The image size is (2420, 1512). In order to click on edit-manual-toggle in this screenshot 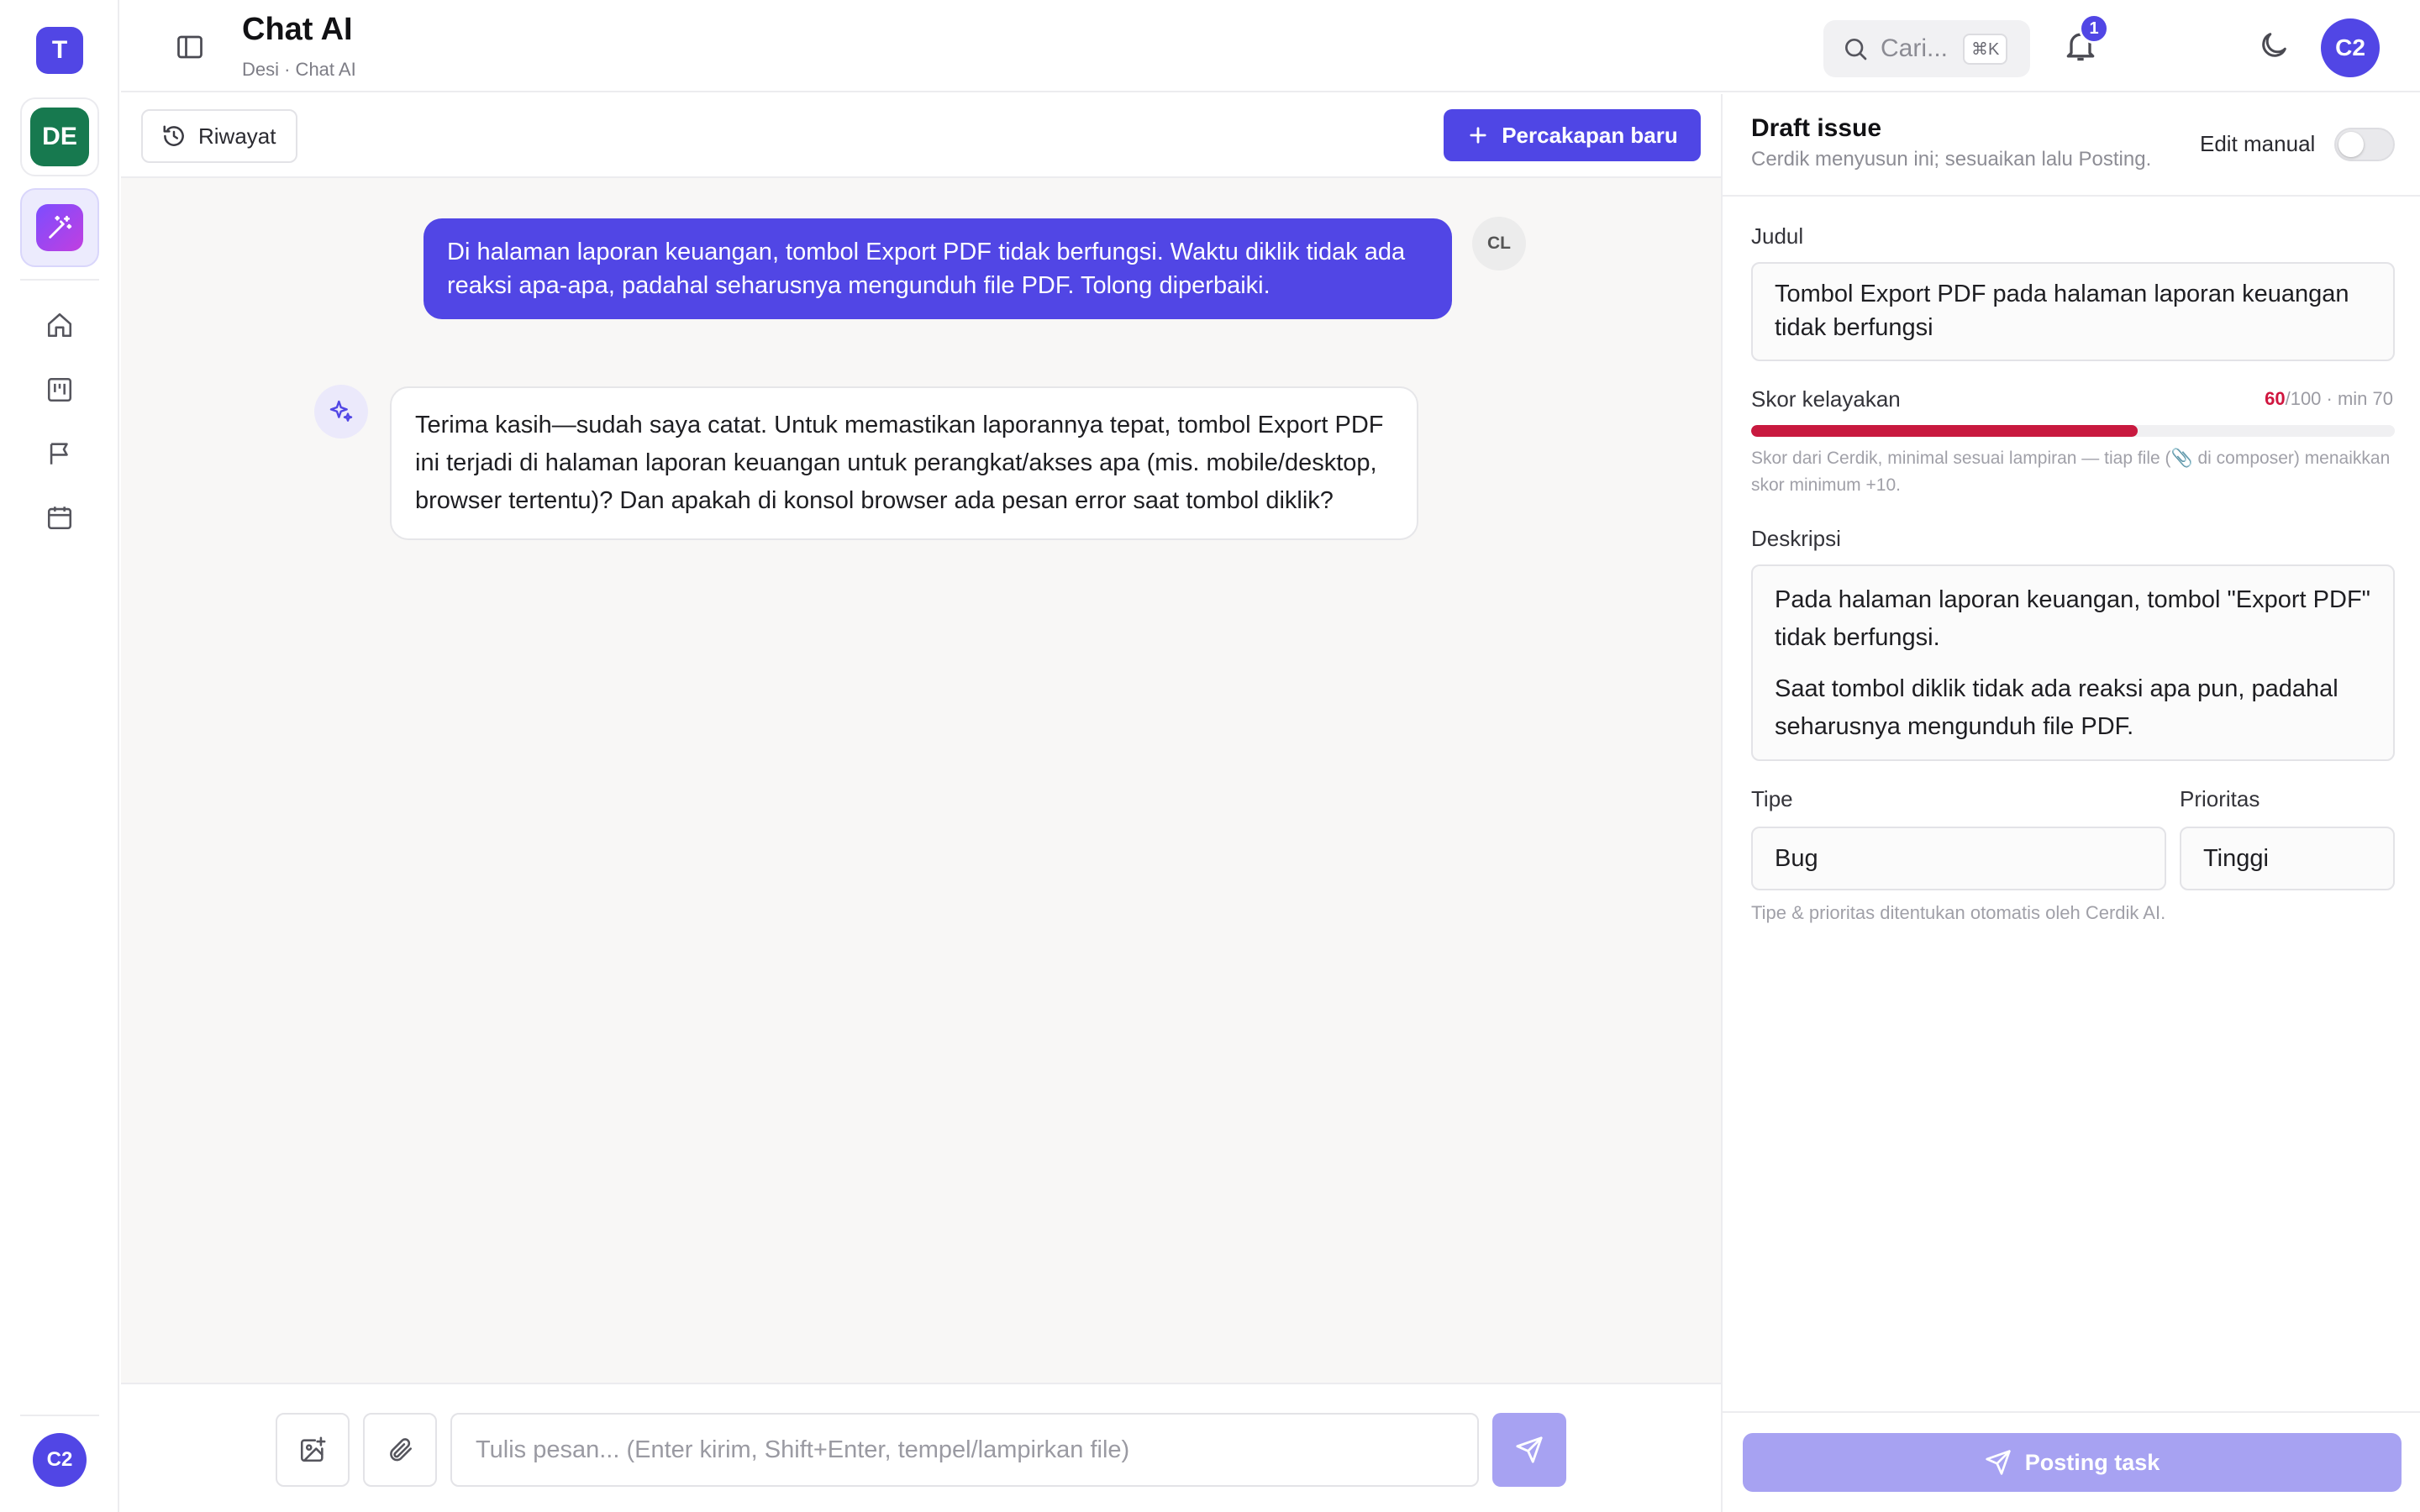, I will do `click(2364, 144)`.